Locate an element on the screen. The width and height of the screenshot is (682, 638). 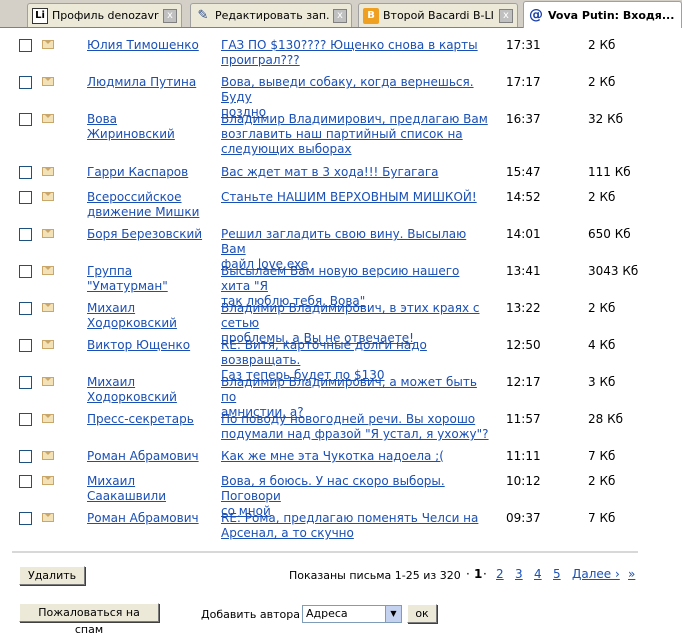
subject-line: следующих выборах is located at coordinates (286, 149).